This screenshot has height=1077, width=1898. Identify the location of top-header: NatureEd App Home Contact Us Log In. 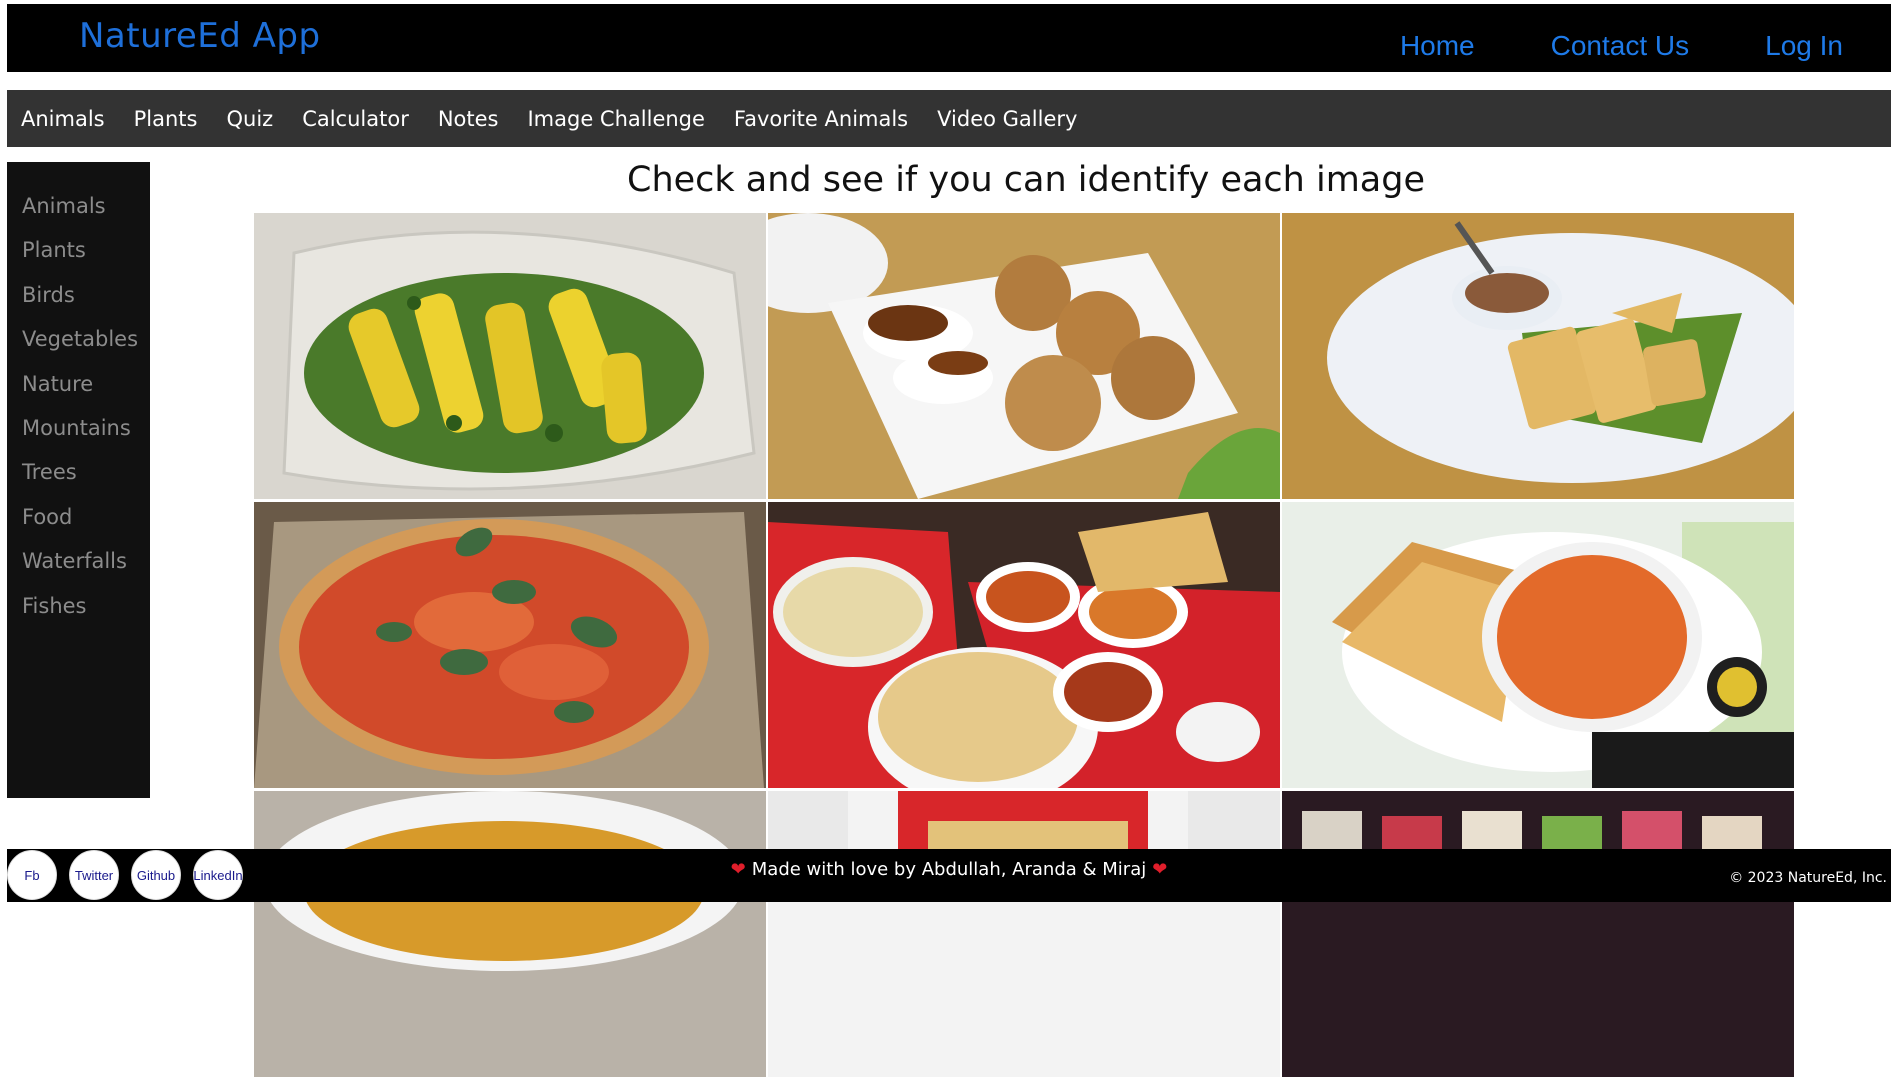
(949, 38).